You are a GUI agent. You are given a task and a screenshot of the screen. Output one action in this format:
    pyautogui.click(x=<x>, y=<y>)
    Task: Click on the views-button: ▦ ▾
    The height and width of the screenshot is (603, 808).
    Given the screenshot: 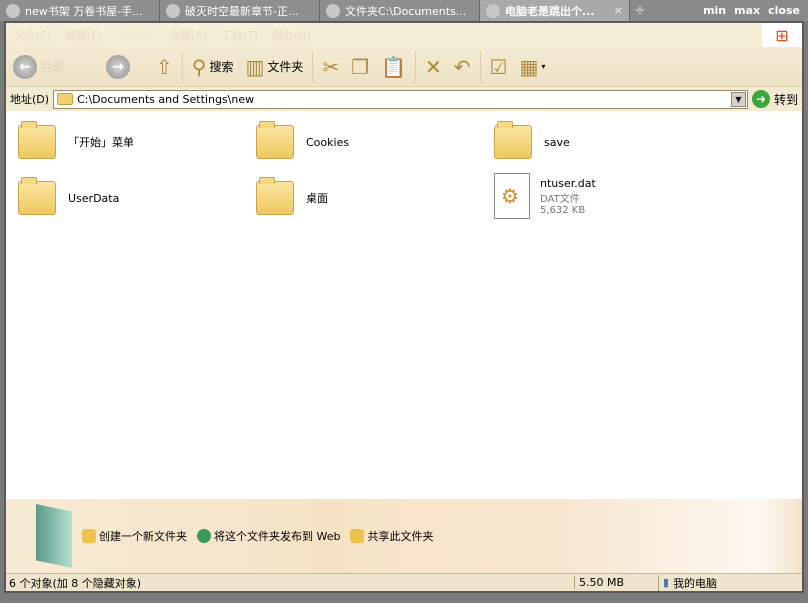 What is the action you would take?
    pyautogui.click(x=532, y=67)
    